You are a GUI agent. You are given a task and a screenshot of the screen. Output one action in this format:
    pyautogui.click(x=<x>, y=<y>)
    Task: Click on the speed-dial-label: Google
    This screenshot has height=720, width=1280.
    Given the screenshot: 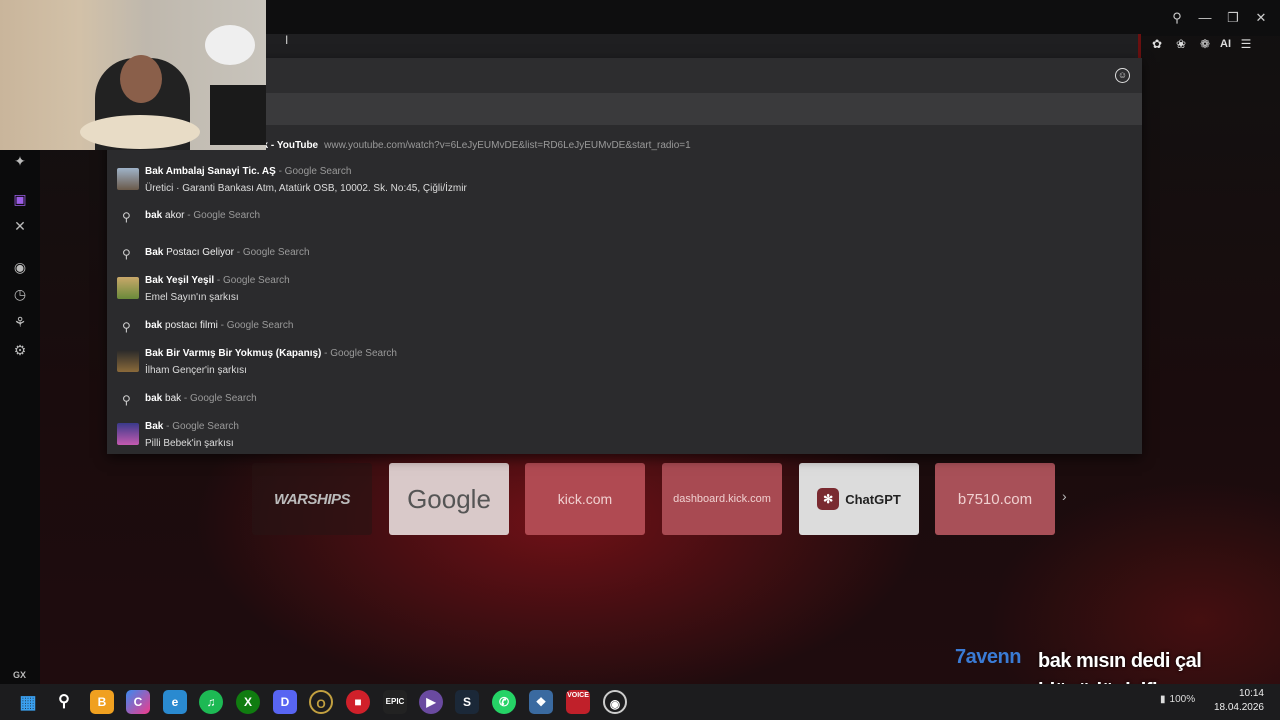 What is the action you would take?
    pyautogui.click(x=449, y=498)
    